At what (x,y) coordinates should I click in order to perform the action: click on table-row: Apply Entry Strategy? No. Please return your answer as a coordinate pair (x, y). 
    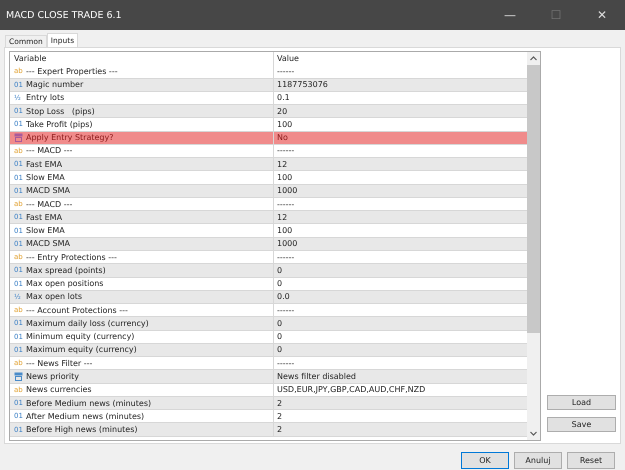
    Looking at the image, I should click on (268, 138).